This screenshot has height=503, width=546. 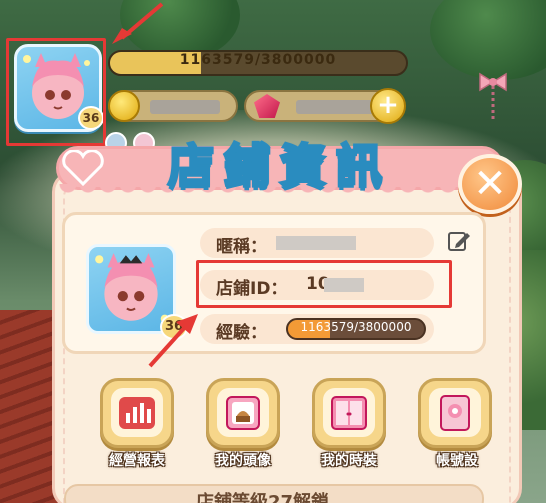 I want to click on profile-exp-text: 1163579/3800000, so click(x=356, y=327).